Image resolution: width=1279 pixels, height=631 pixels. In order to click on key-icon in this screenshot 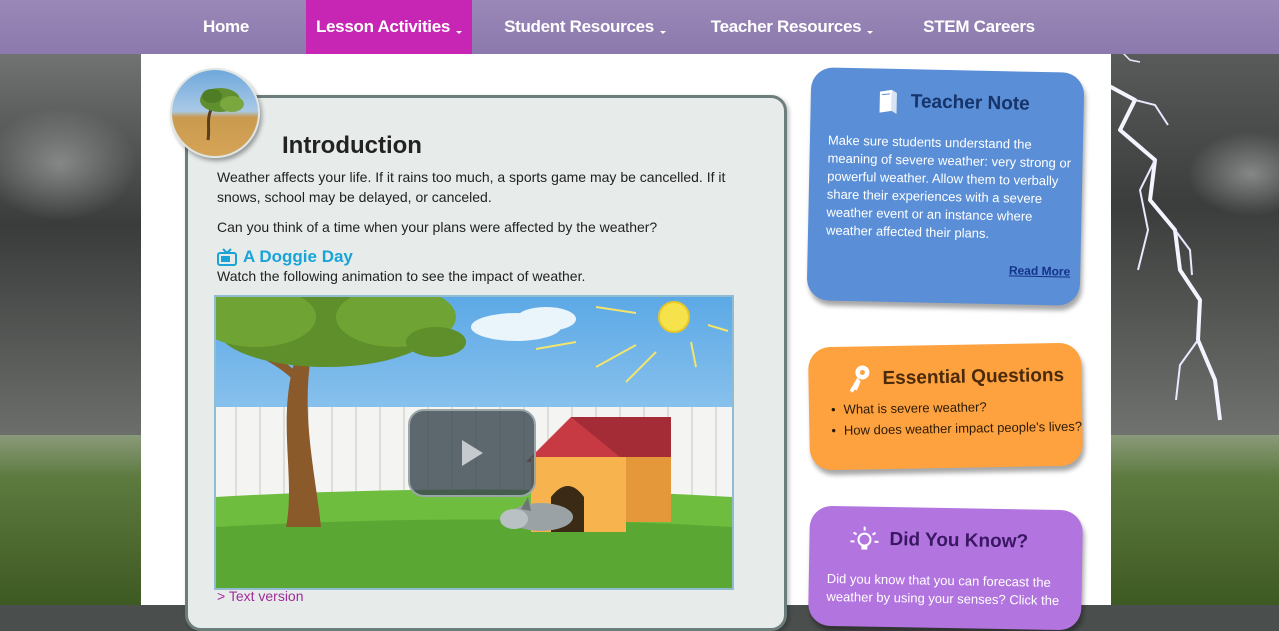, I will do `click(859, 379)`.